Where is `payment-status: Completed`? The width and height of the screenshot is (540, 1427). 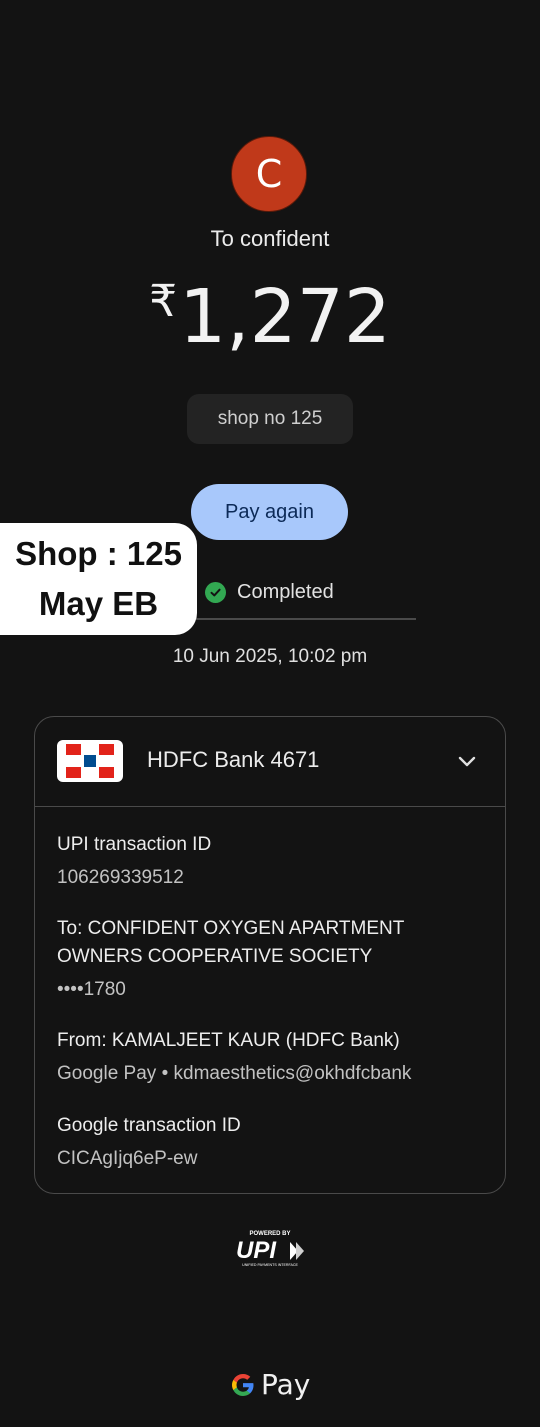 payment-status: Completed is located at coordinates (269, 592).